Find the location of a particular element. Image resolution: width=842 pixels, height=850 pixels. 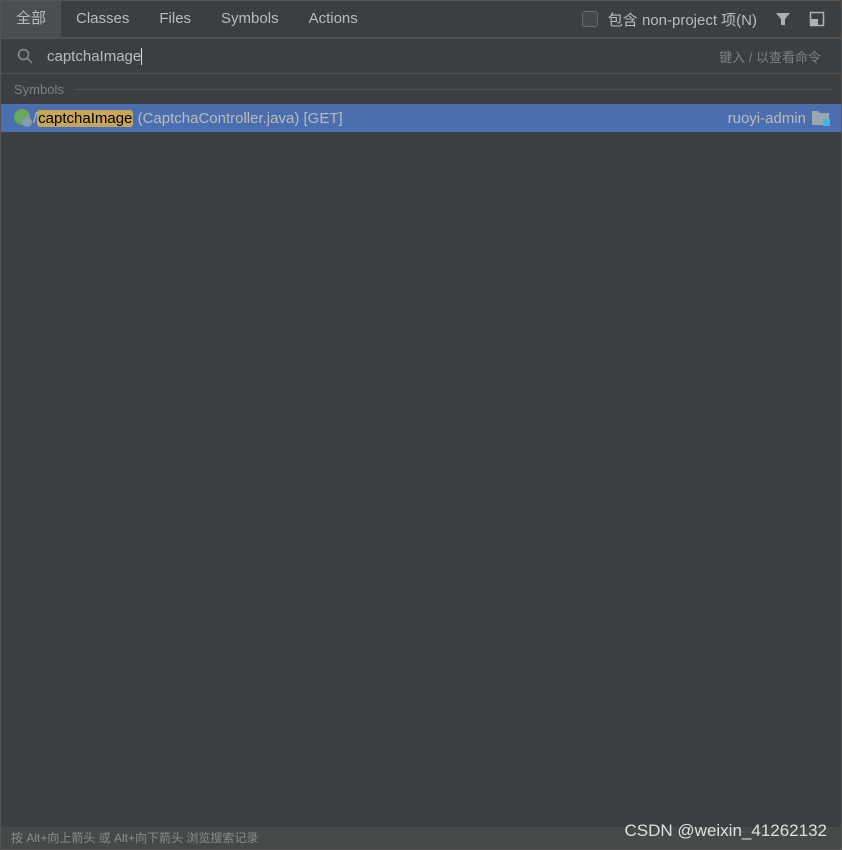

tab-all: 全部 is located at coordinates (31, 19).